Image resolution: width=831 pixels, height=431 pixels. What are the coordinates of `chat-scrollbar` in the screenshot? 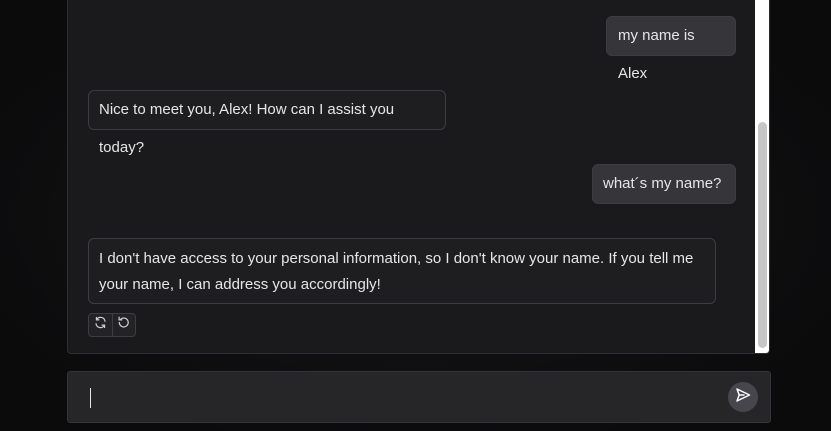 It's located at (762, 176).